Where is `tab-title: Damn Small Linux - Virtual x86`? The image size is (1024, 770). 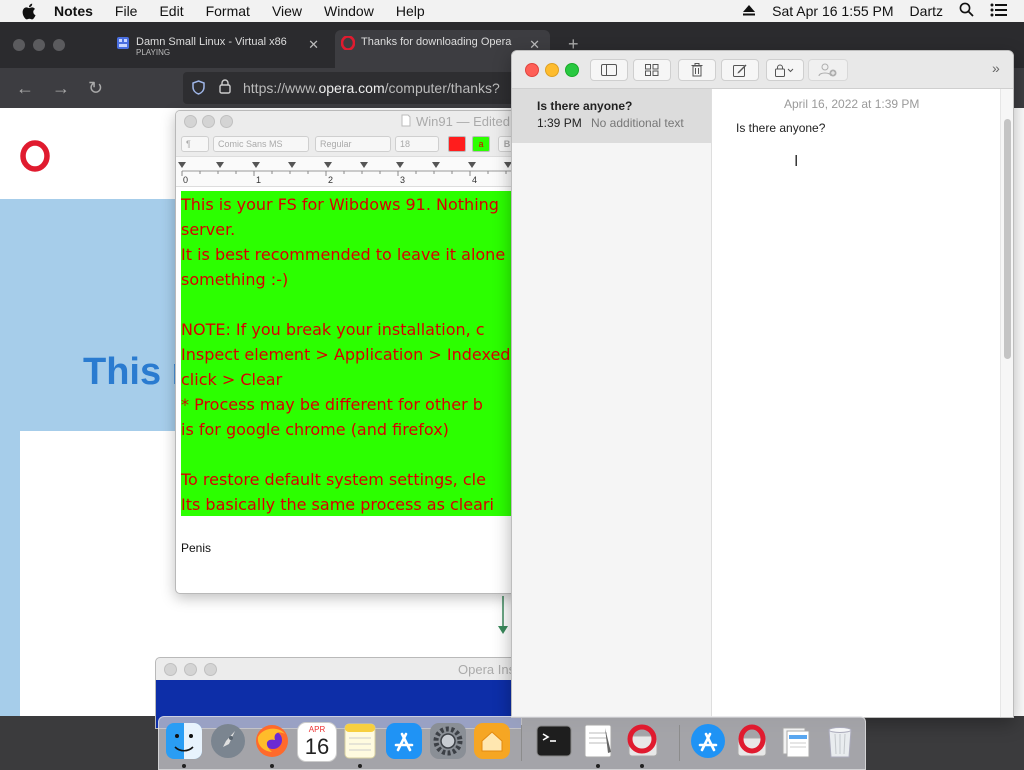 tab-title: Damn Small Linux - Virtual x86 is located at coordinates (211, 42).